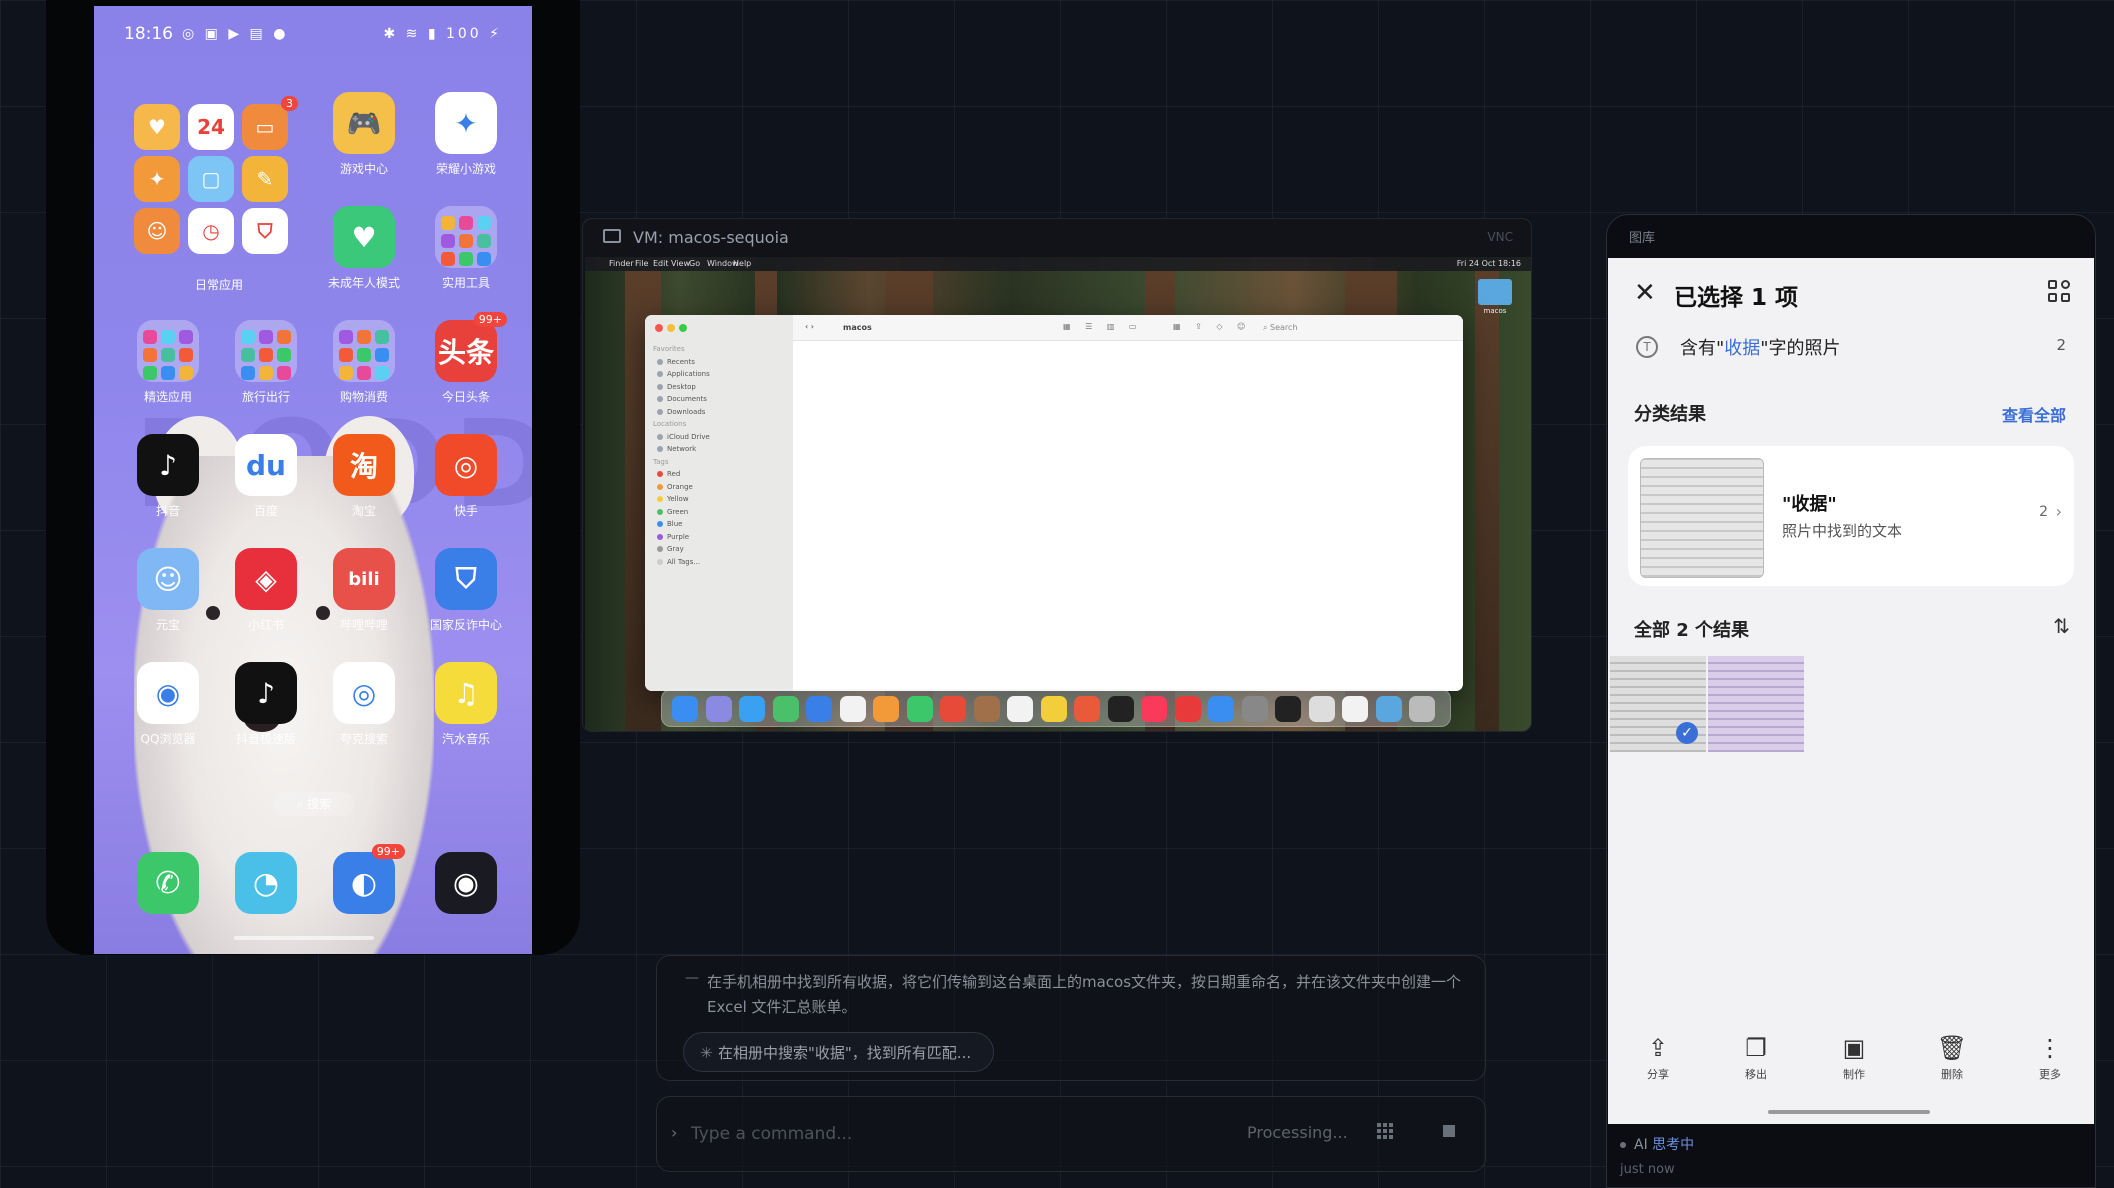 Image resolution: width=2114 pixels, height=1188 pixels. What do you see at coordinates (1756, 704) in the screenshot?
I see `photo-thumbnail` at bounding box center [1756, 704].